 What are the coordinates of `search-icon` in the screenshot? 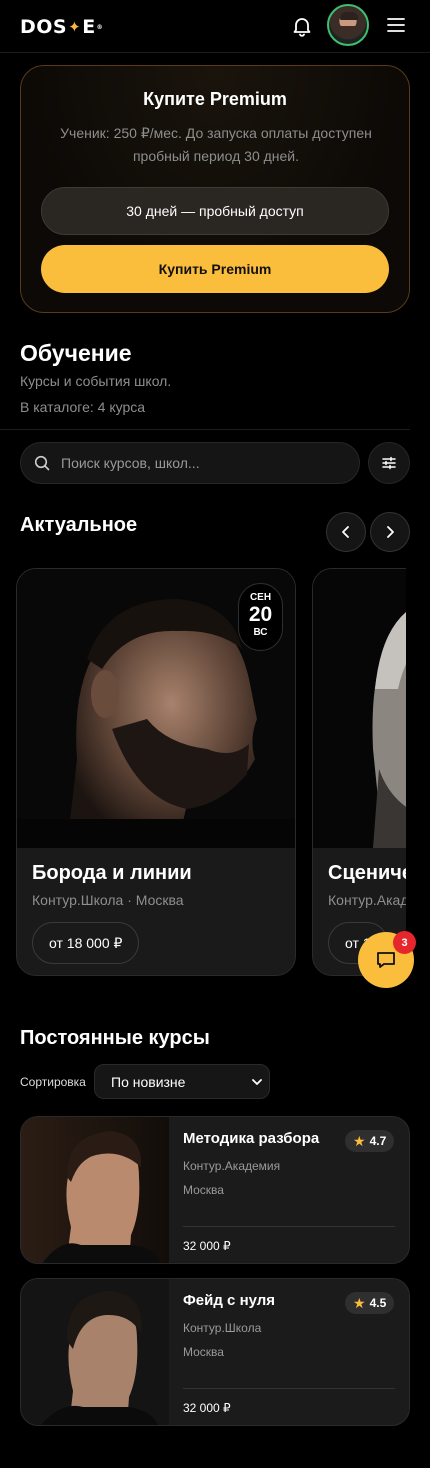 It's located at (42, 463).